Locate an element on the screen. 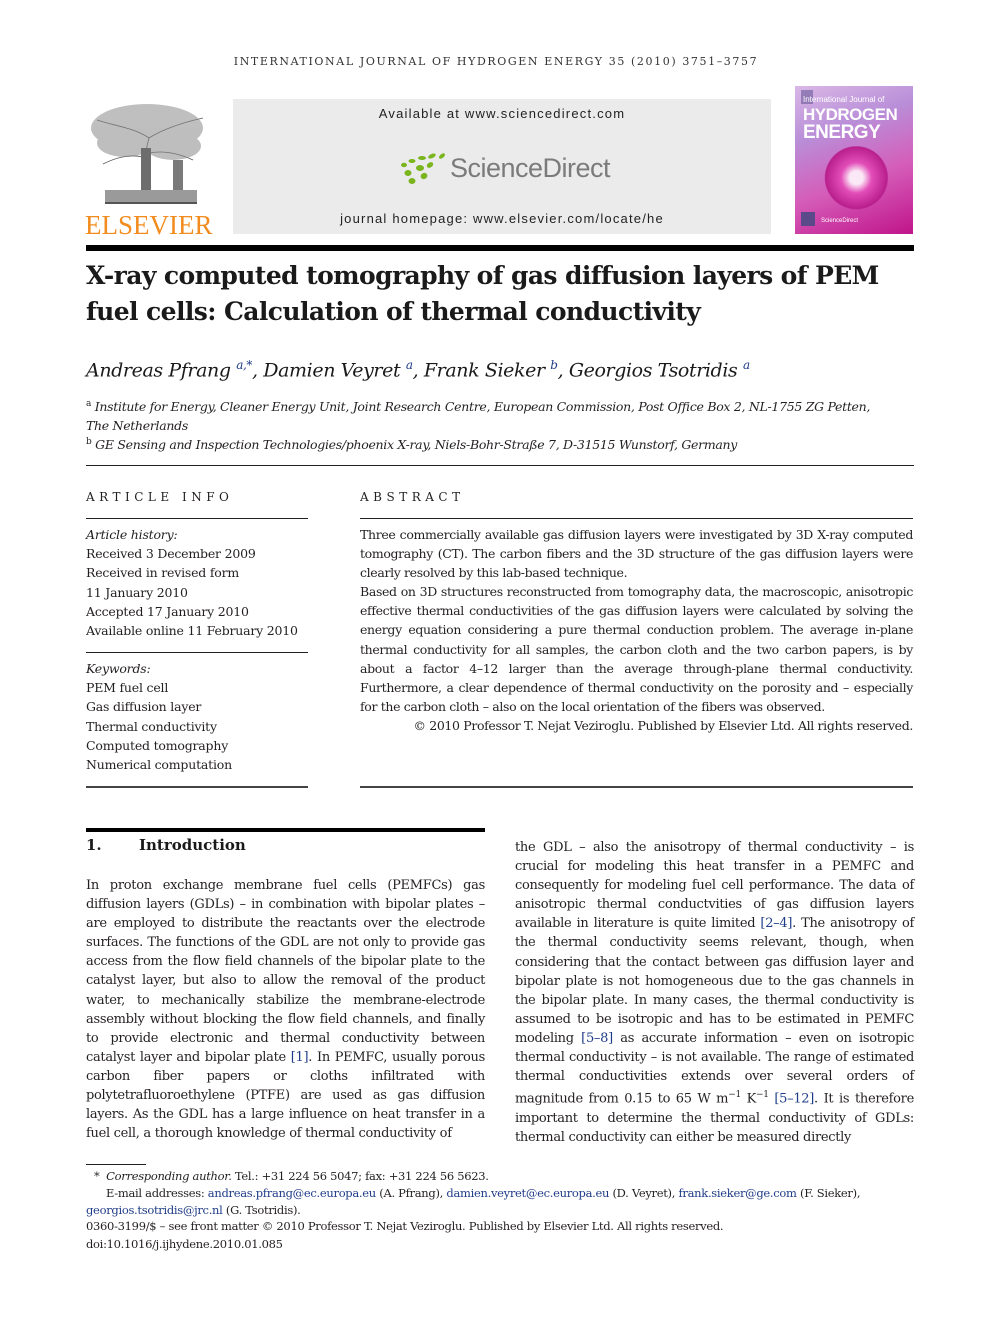 This screenshot has width=992, height=1323. history-item: Accepted 17 January 2010 is located at coordinates (167, 611).